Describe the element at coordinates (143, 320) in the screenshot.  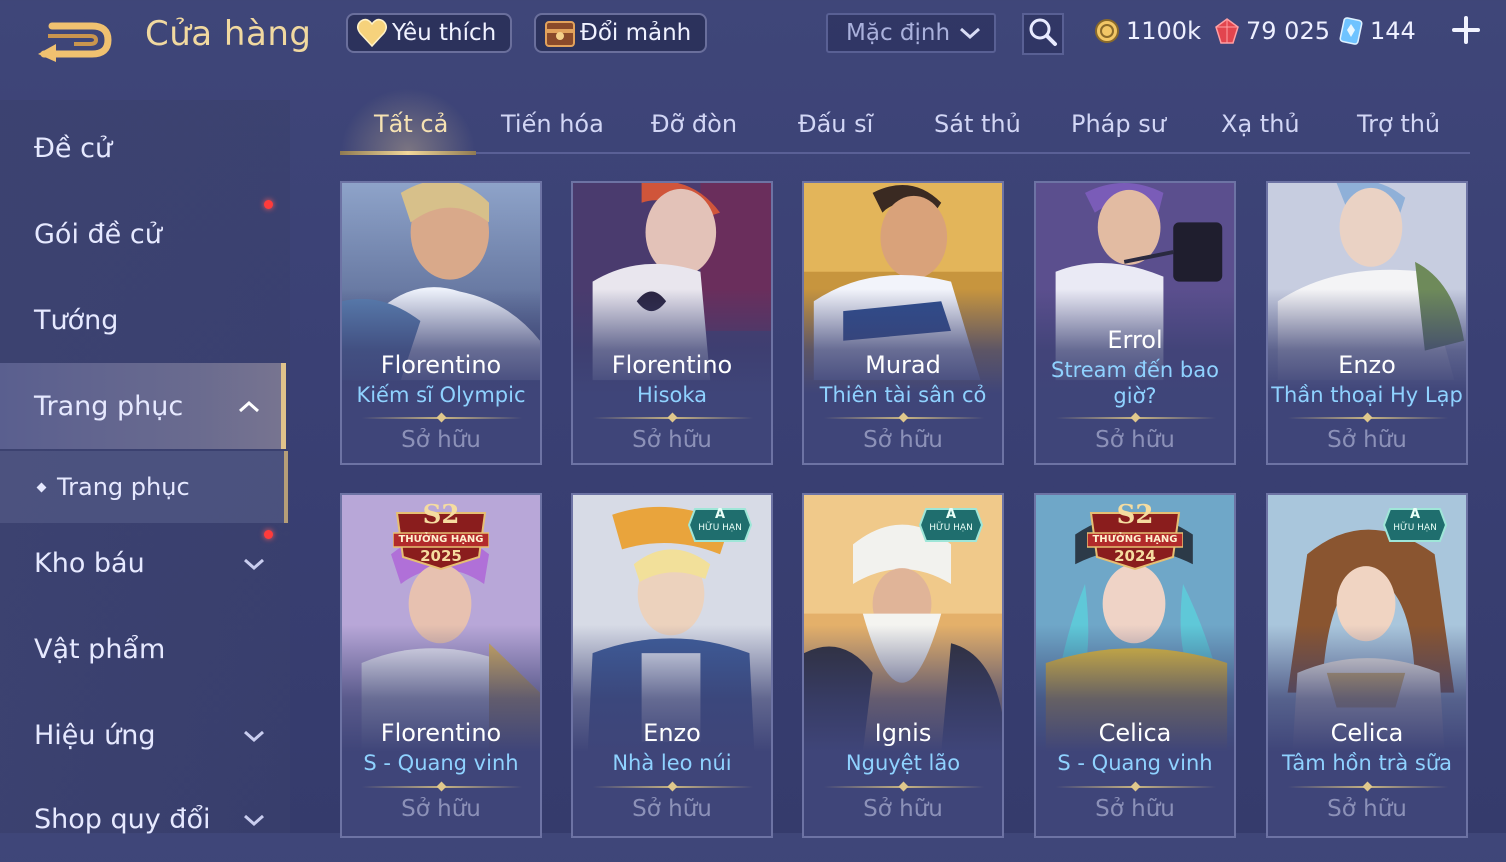
I see `sidebar-item-heroes: Tướng` at that location.